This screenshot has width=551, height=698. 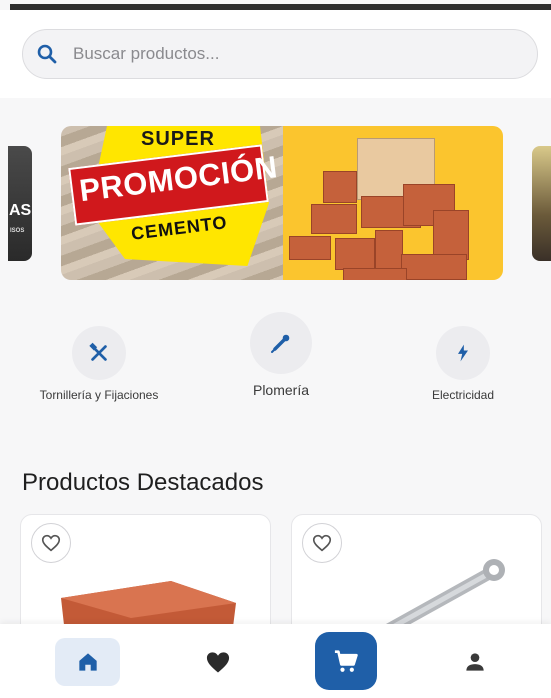 I want to click on pipe-icon, so click(x=280, y=343).